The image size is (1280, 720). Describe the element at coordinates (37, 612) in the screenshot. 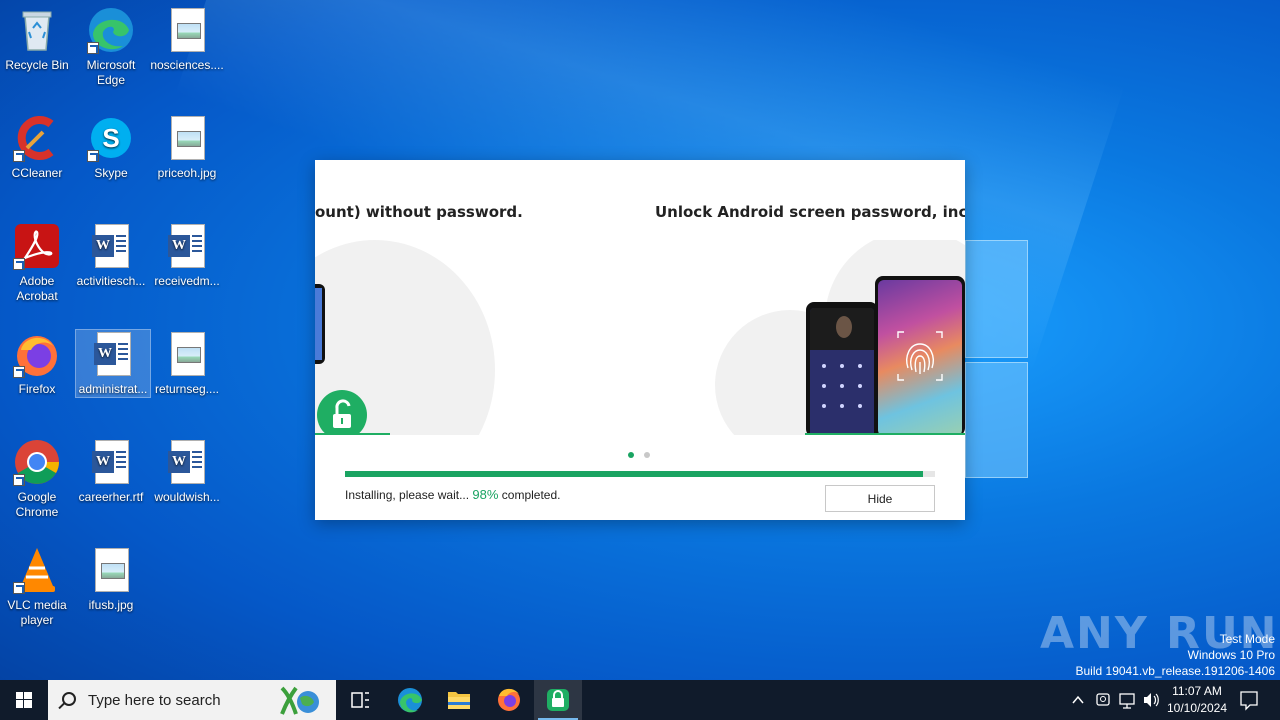

I see `icon-label: VLC media player` at that location.